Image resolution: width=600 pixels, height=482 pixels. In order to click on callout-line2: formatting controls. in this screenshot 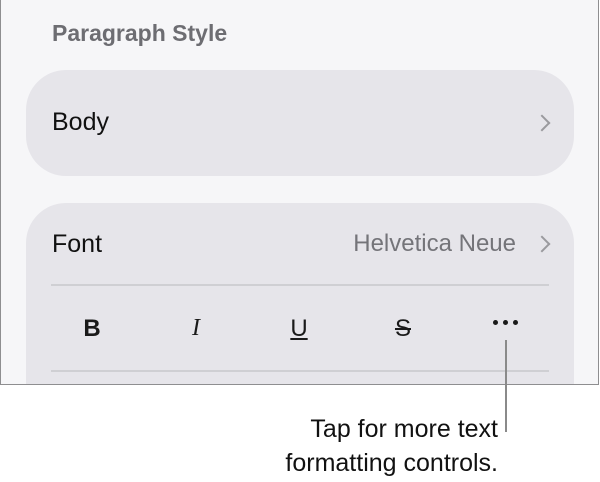, I will do `click(391, 463)`.